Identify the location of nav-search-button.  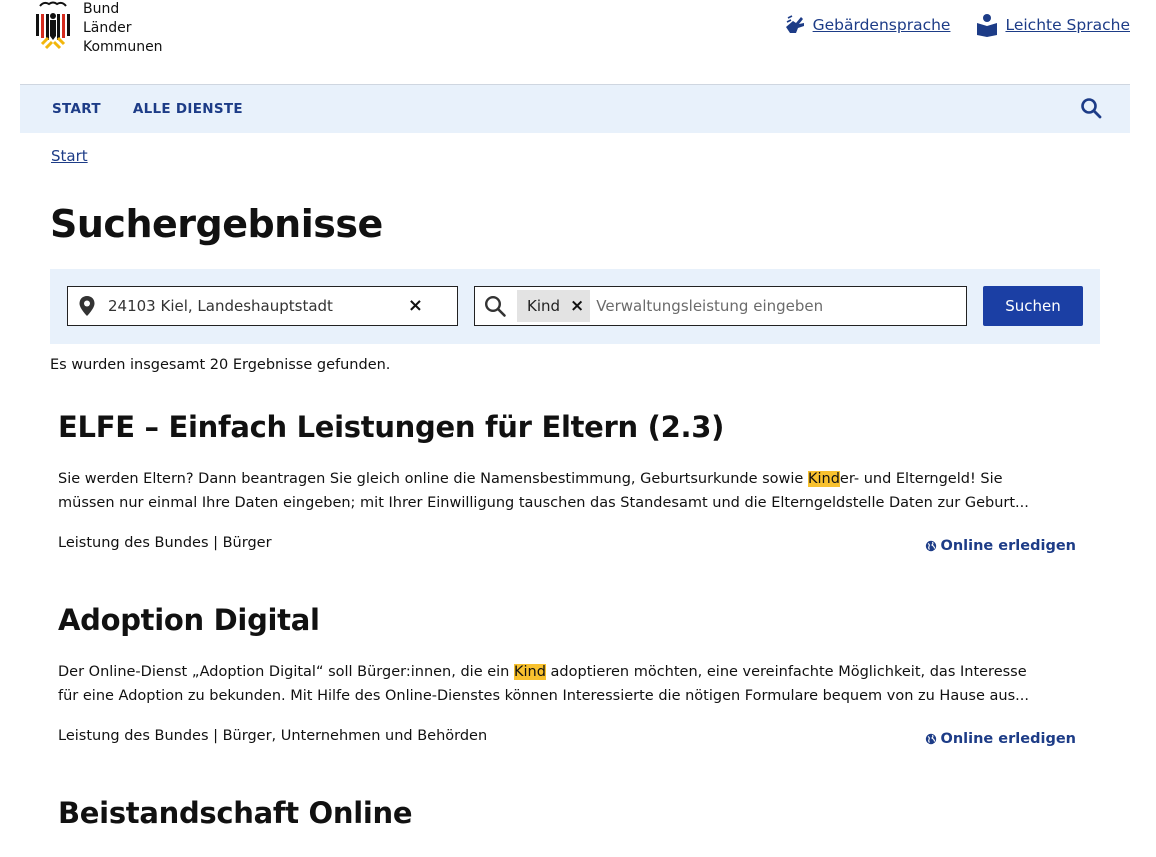
(1091, 110).